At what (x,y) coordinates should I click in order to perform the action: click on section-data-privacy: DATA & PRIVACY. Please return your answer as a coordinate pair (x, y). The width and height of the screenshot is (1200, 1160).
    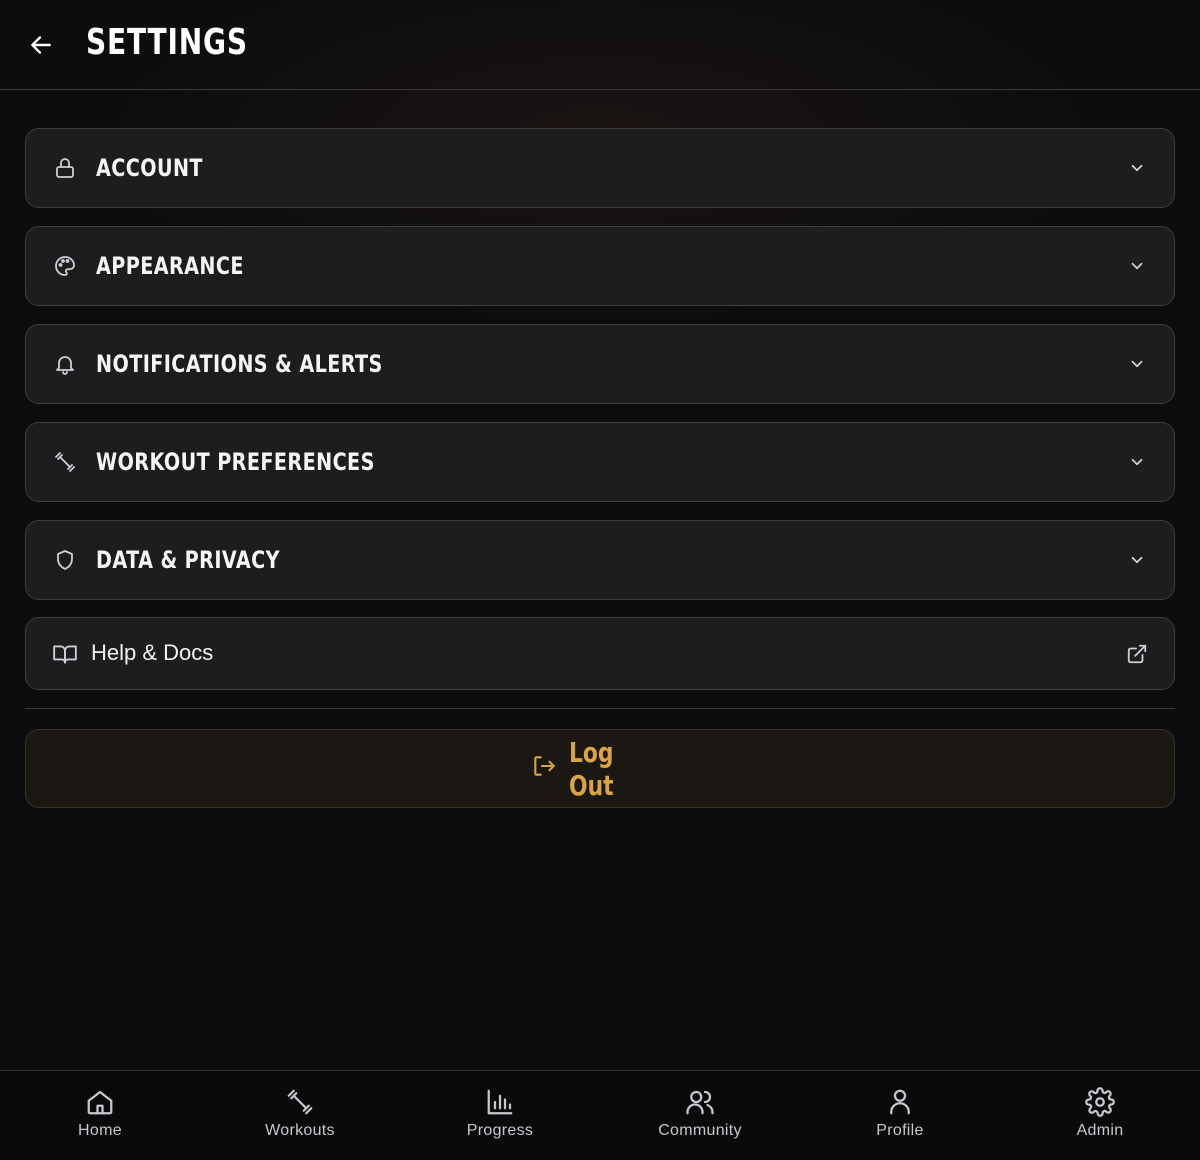
    Looking at the image, I should click on (600, 560).